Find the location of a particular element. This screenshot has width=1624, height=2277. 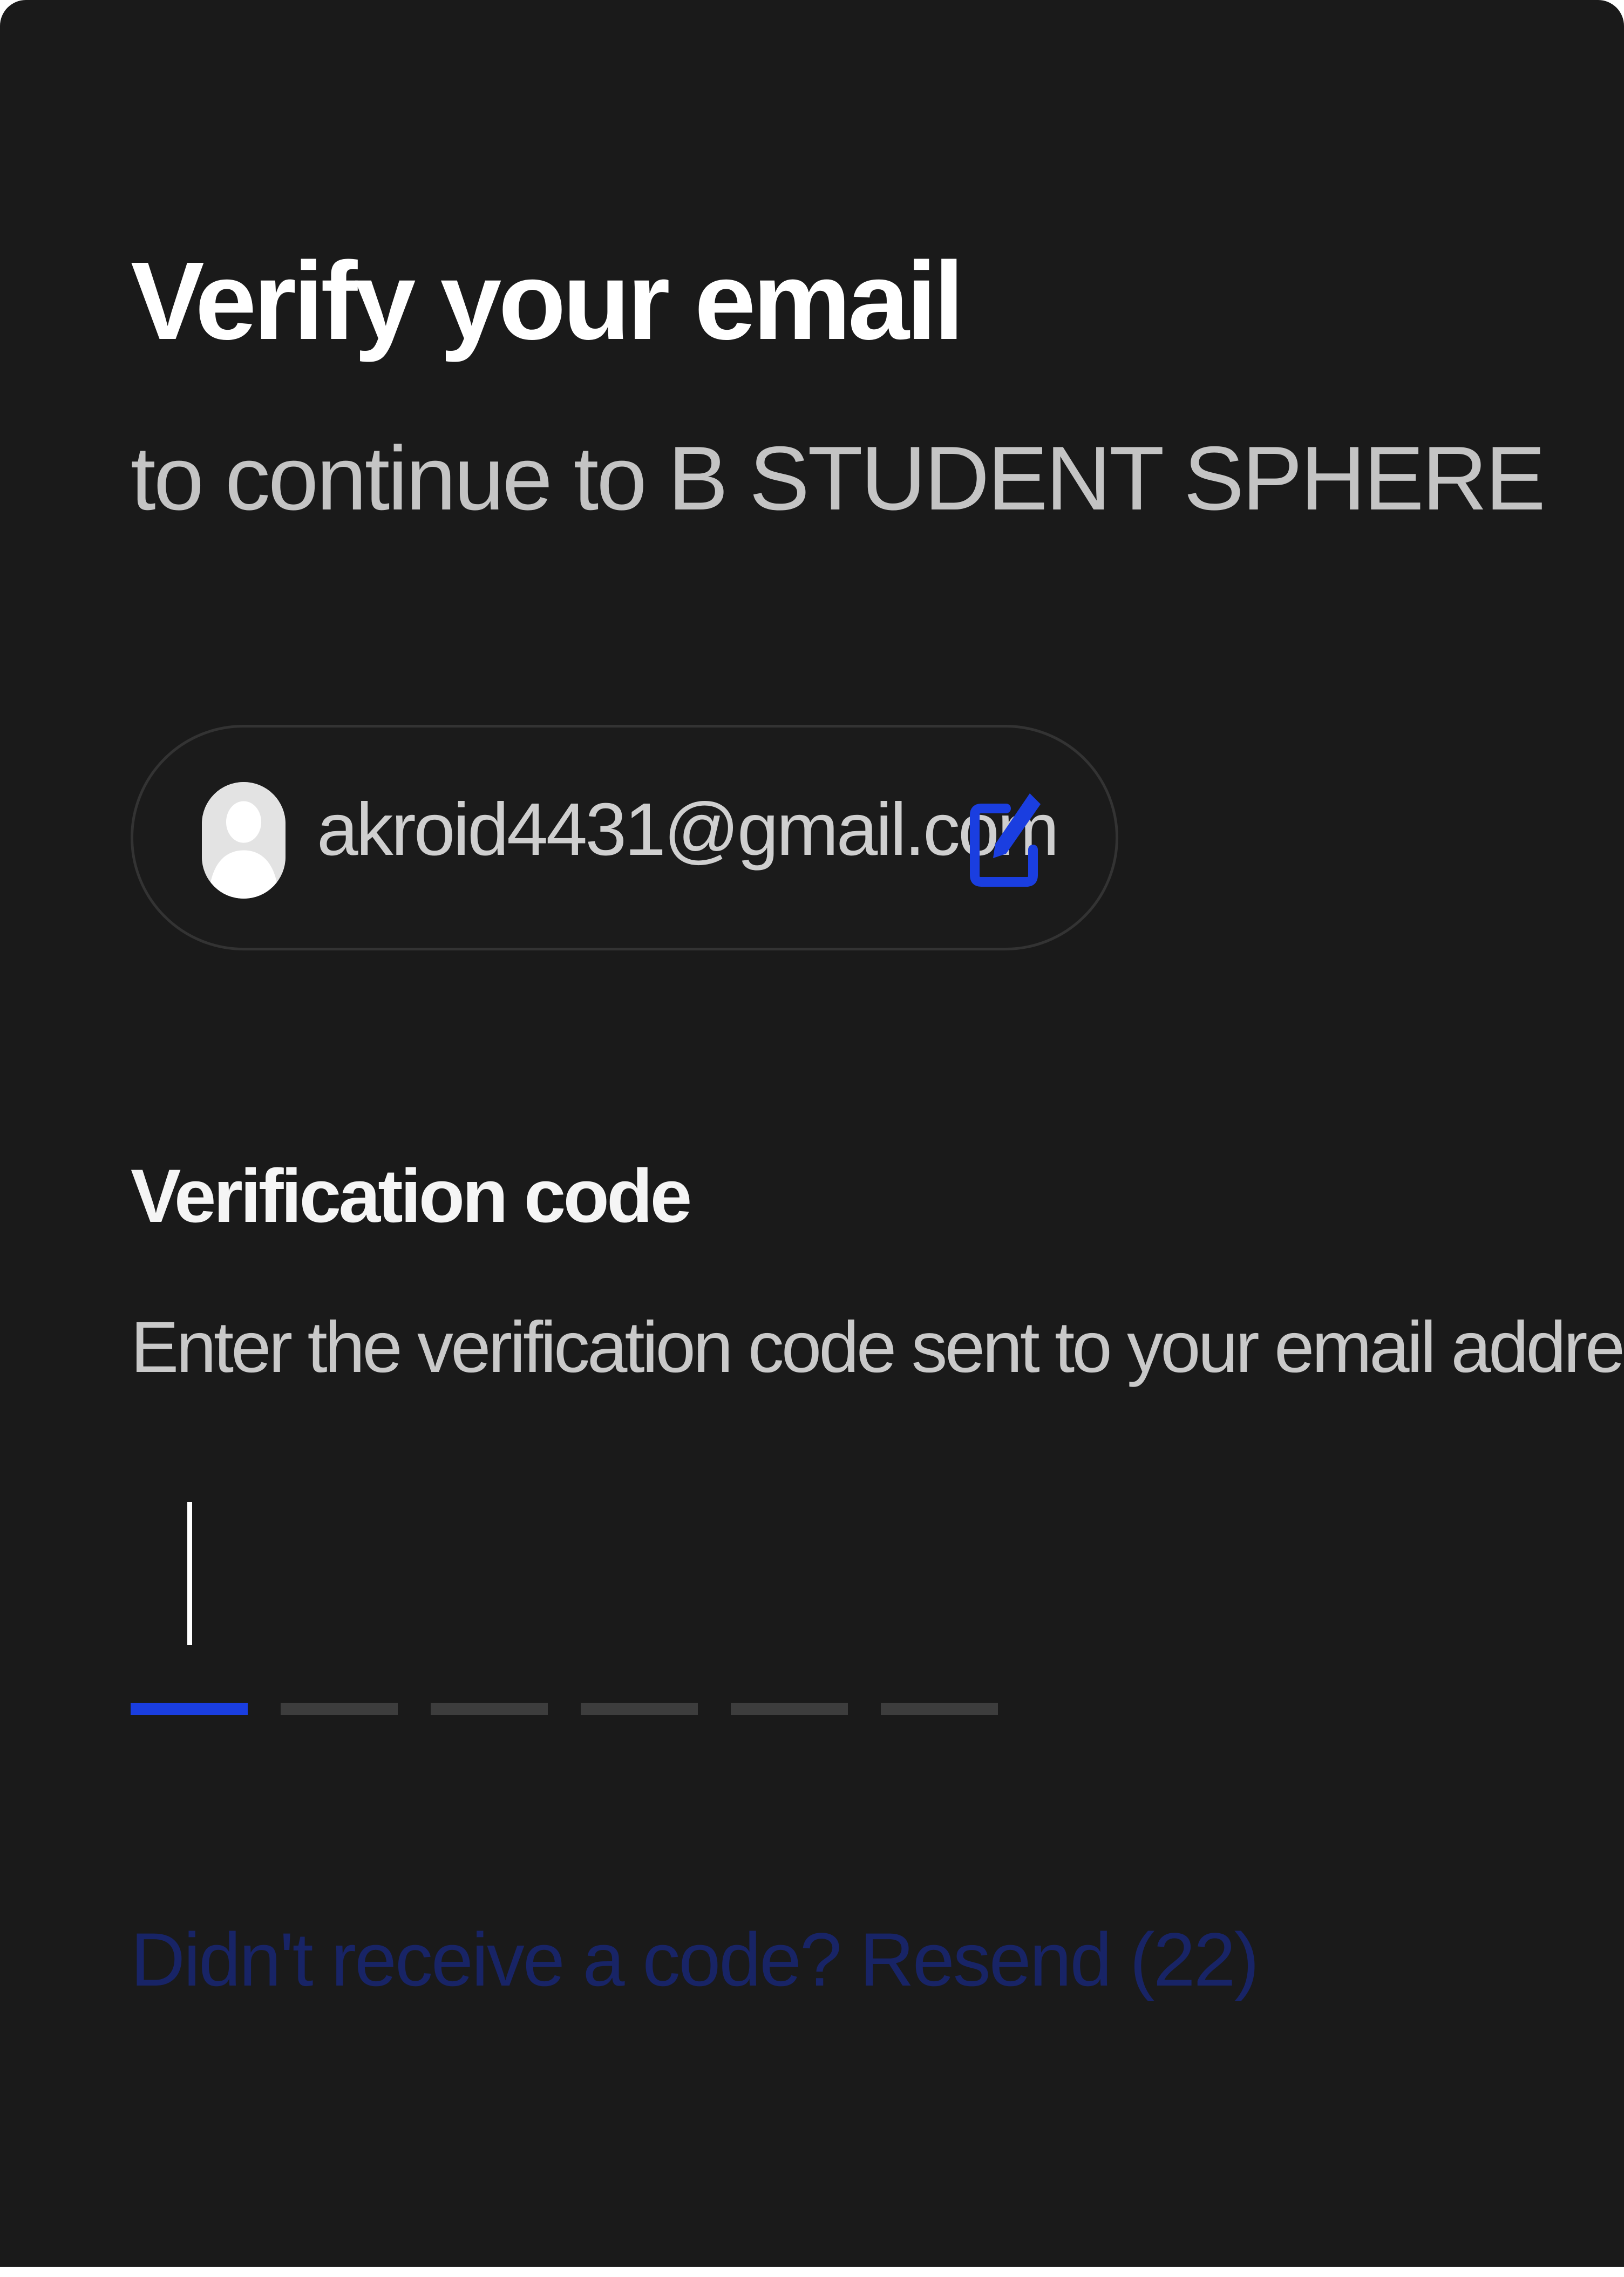

identity-chip: akroid4431@gmail.com is located at coordinates (625, 837).